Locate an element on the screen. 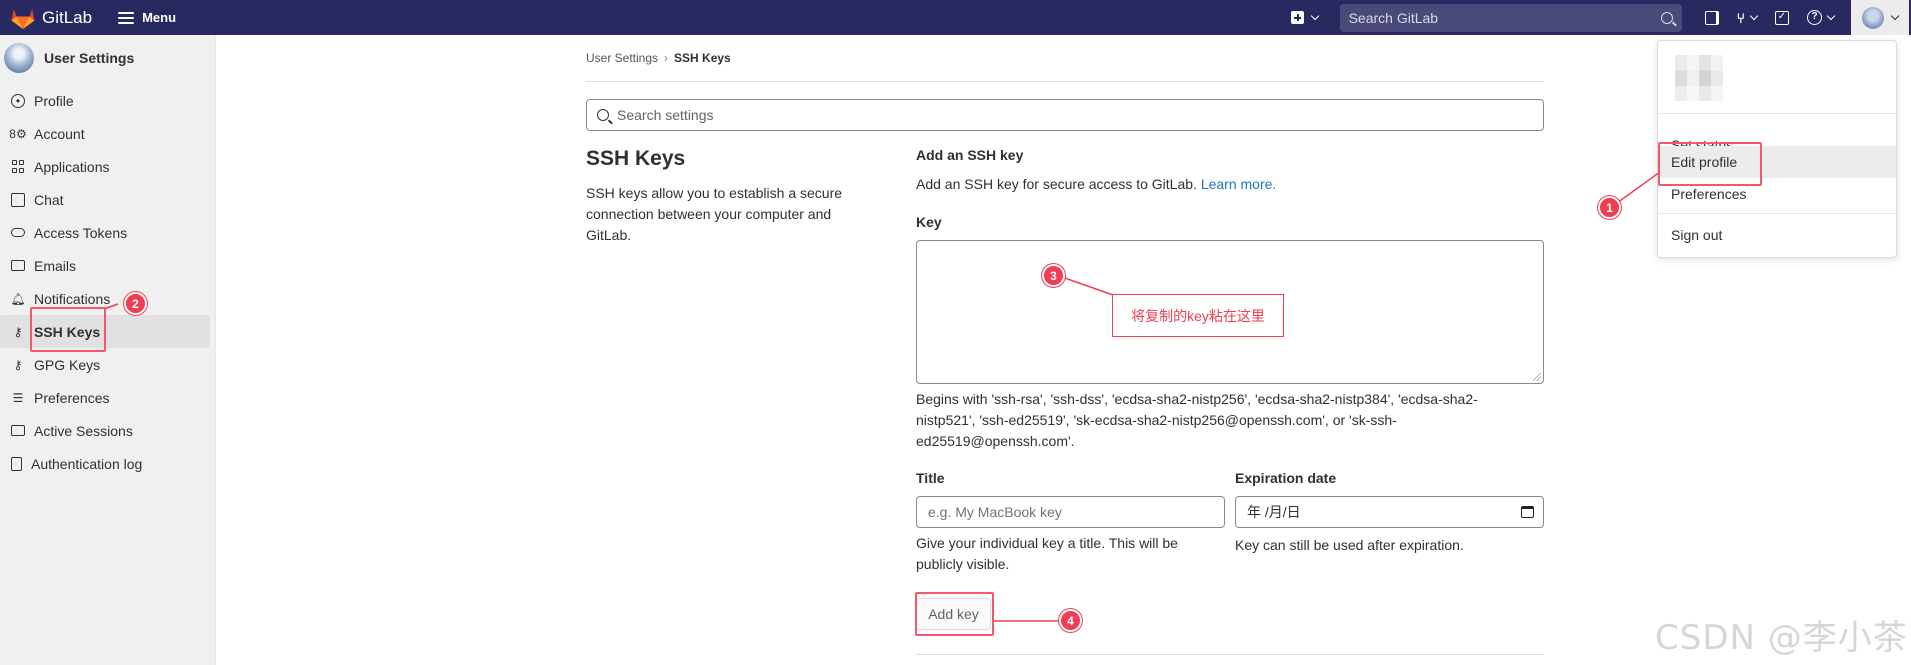 This screenshot has width=1911, height=665. expiration-value: 年 /月/日 is located at coordinates (1274, 512).